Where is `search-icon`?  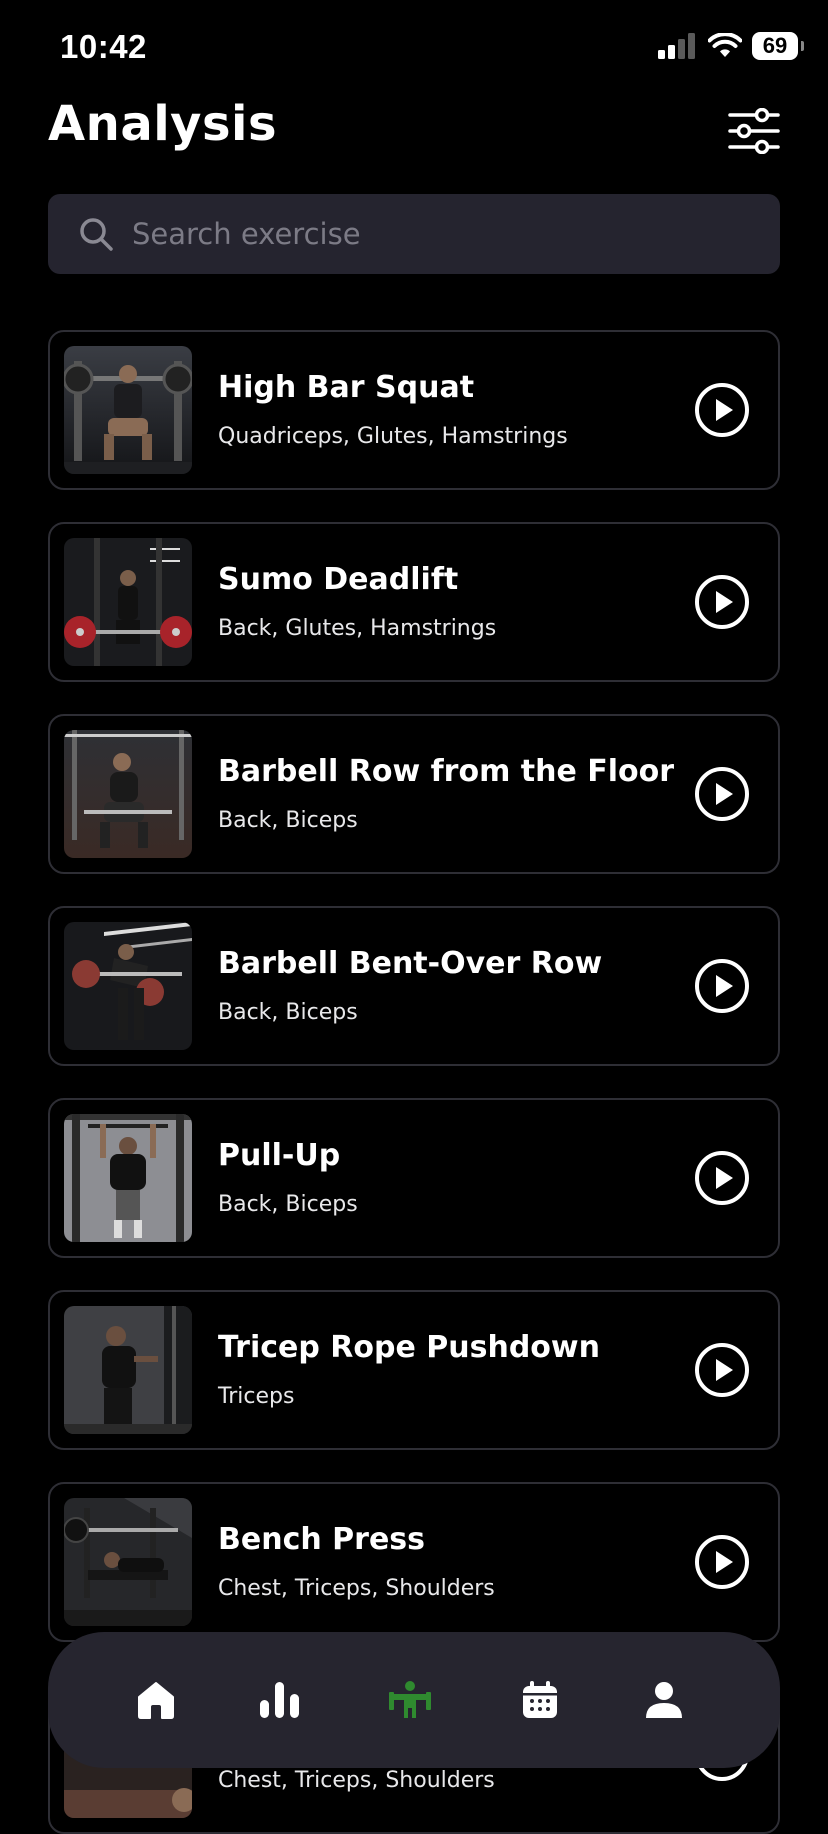
search-icon is located at coordinates (96, 234).